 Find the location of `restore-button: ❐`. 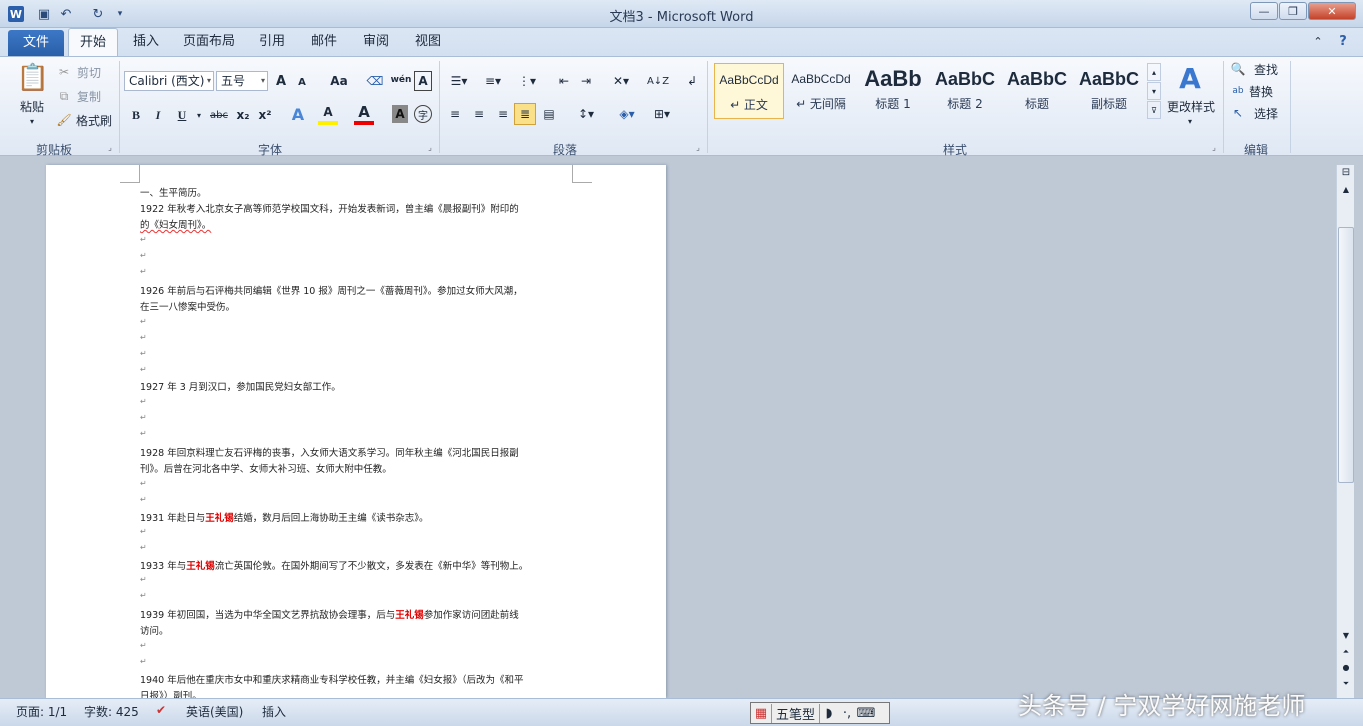

restore-button: ❐ is located at coordinates (1293, 11).